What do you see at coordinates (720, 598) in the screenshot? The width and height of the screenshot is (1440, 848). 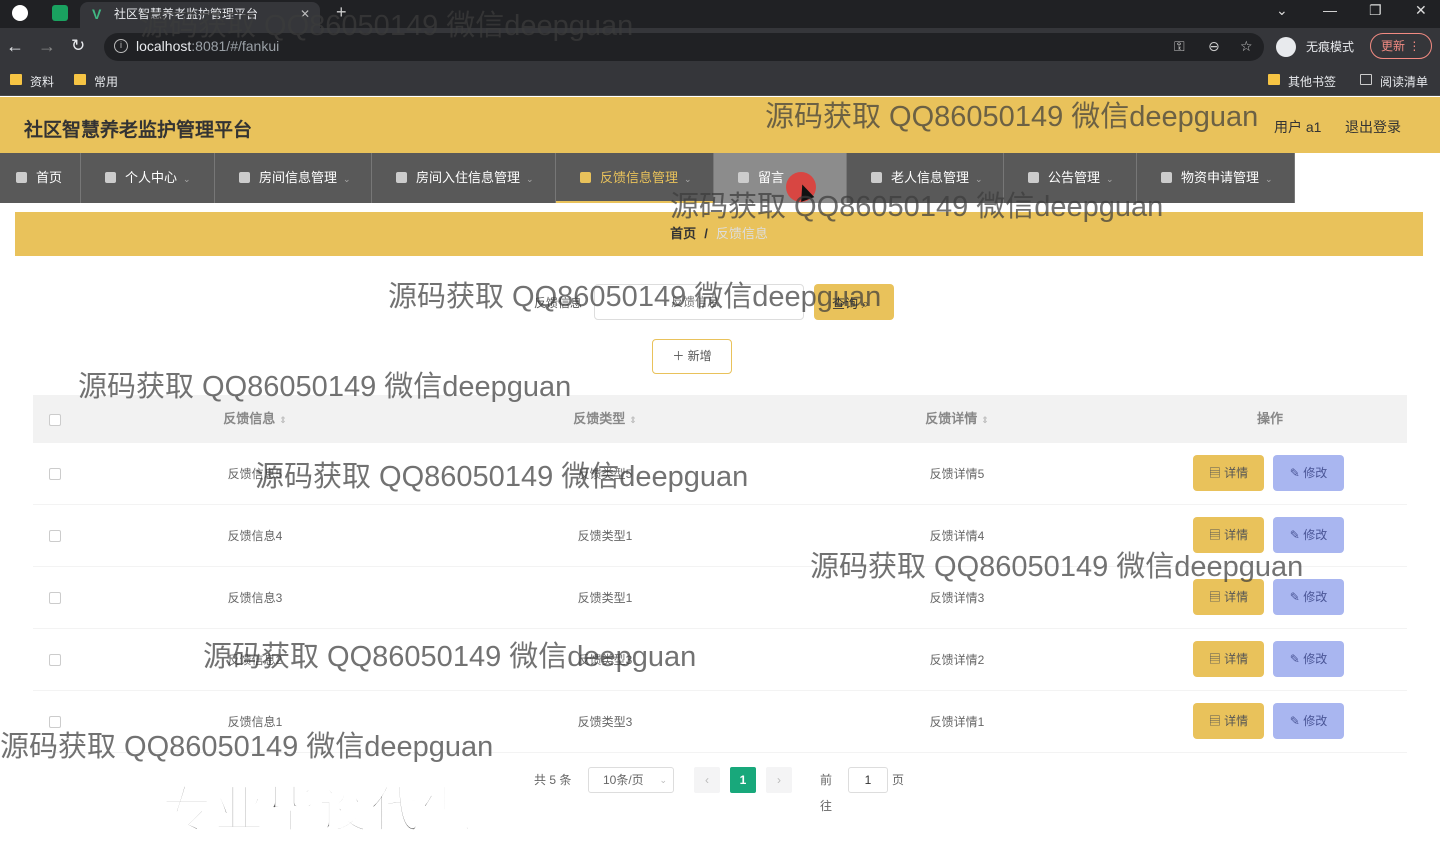 I see `table-row: 反馈信息3 反馈类型1 反馈详情3 ▤ 详情 ✎ 修改` at bounding box center [720, 598].